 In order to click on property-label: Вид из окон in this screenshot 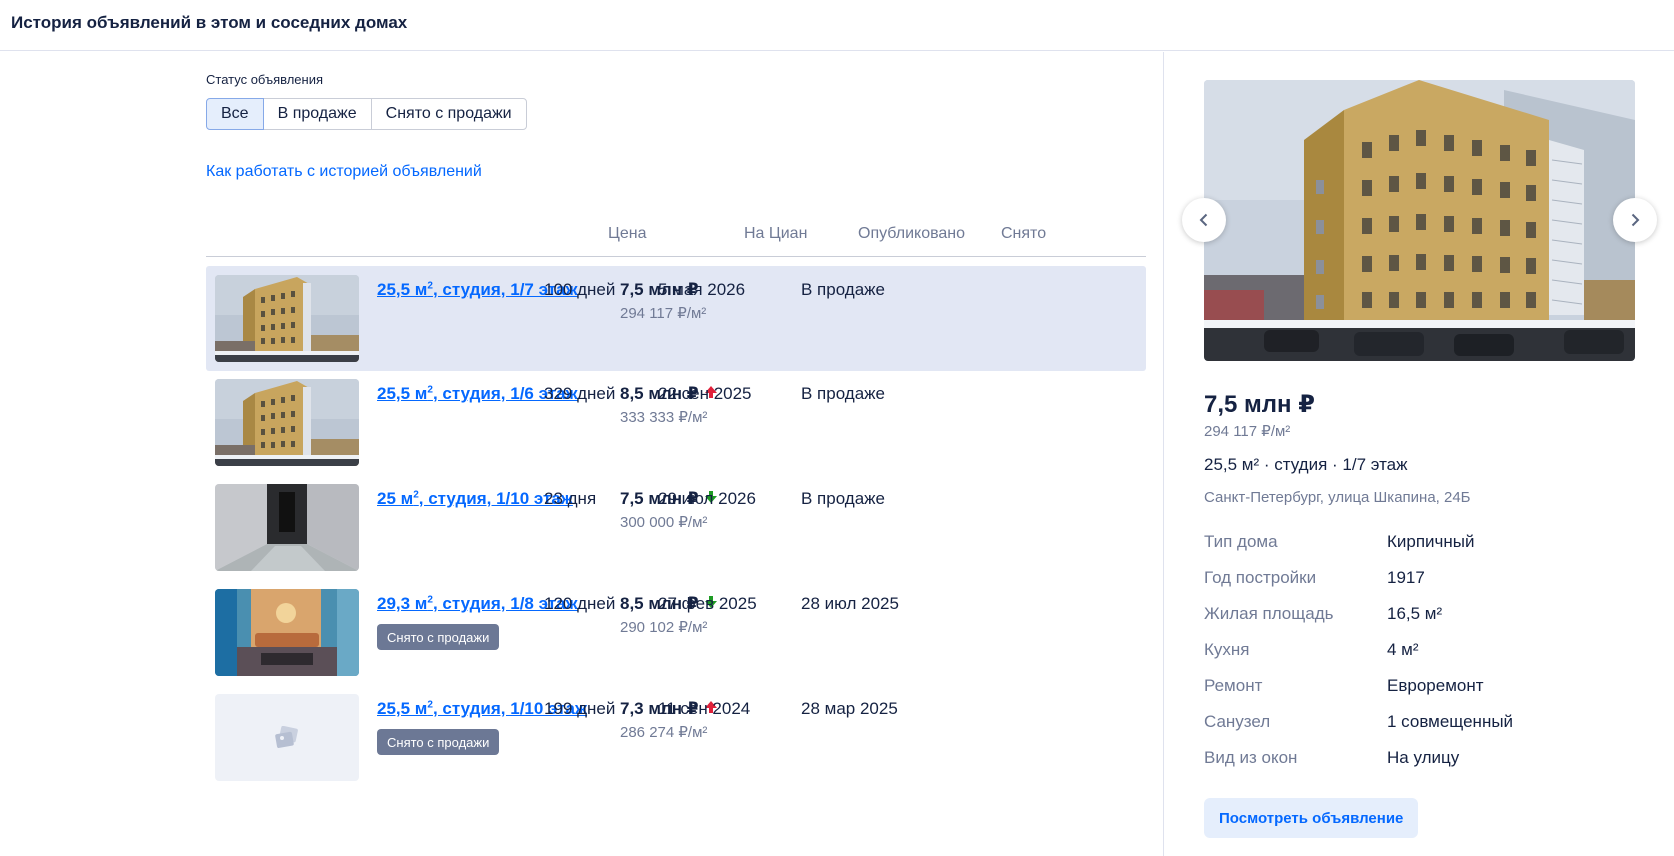, I will do `click(1251, 757)`.